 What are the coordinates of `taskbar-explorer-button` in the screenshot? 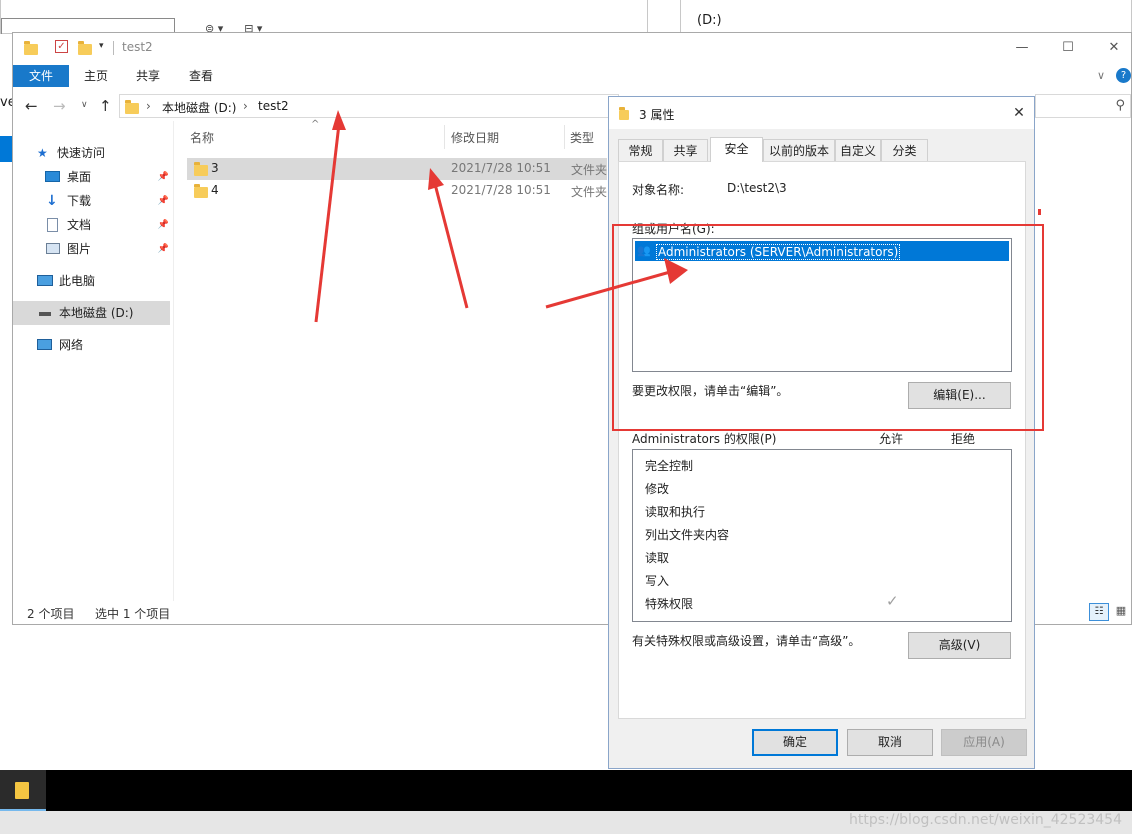 It's located at (23, 790).